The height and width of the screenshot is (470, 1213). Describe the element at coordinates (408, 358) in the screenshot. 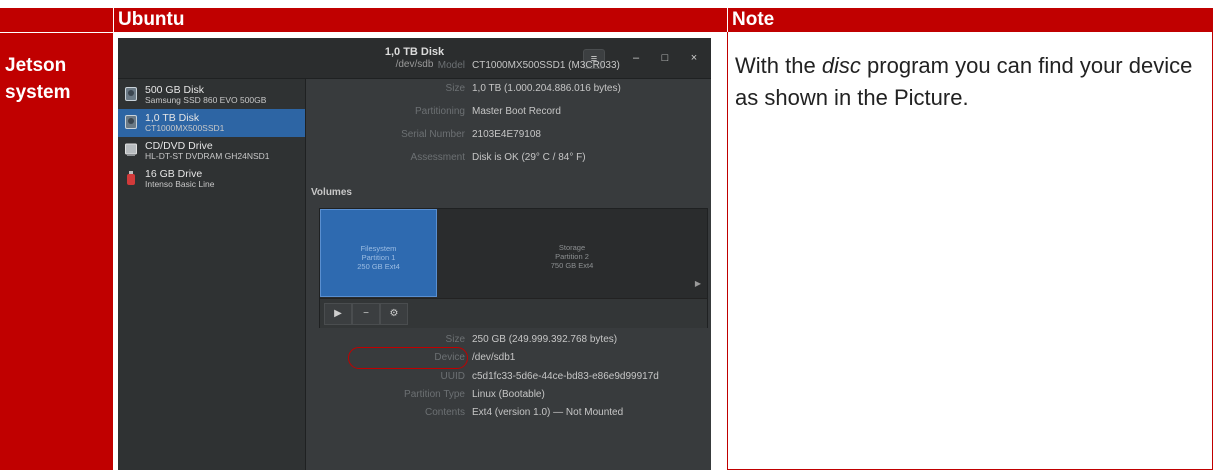

I see `device-highlight-circle` at that location.